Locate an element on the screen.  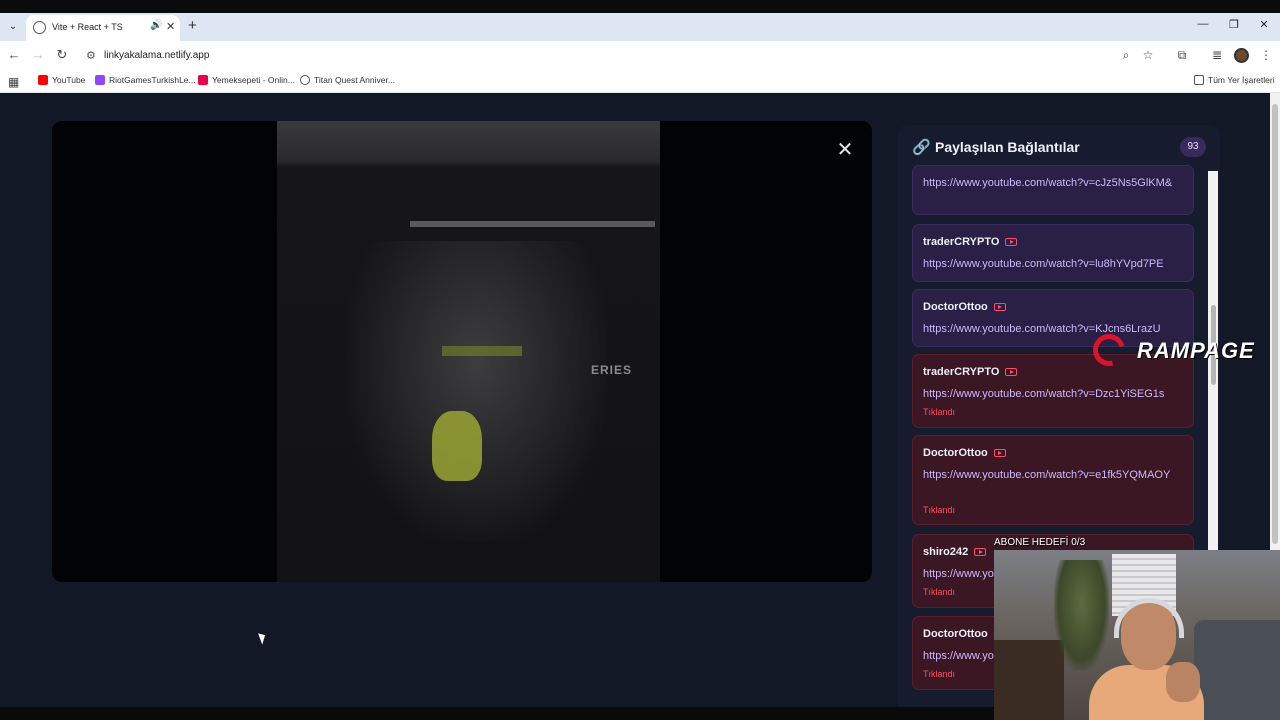
video-banner is located at coordinates (532, 224).